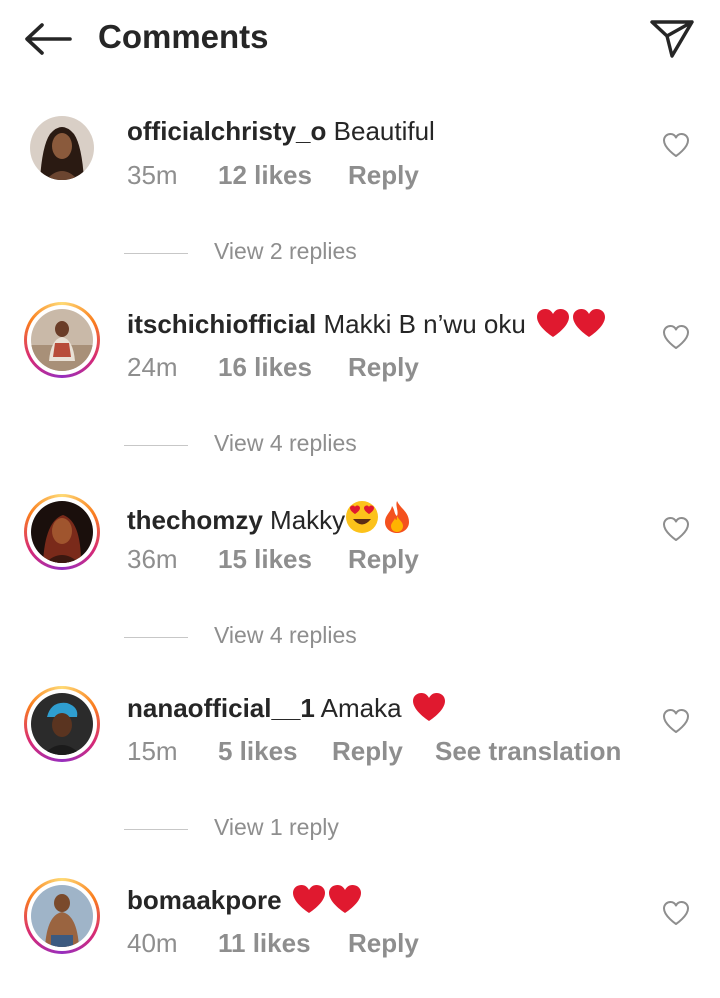 The height and width of the screenshot is (998, 720). I want to click on likes-count: 16 likes, so click(265, 367).